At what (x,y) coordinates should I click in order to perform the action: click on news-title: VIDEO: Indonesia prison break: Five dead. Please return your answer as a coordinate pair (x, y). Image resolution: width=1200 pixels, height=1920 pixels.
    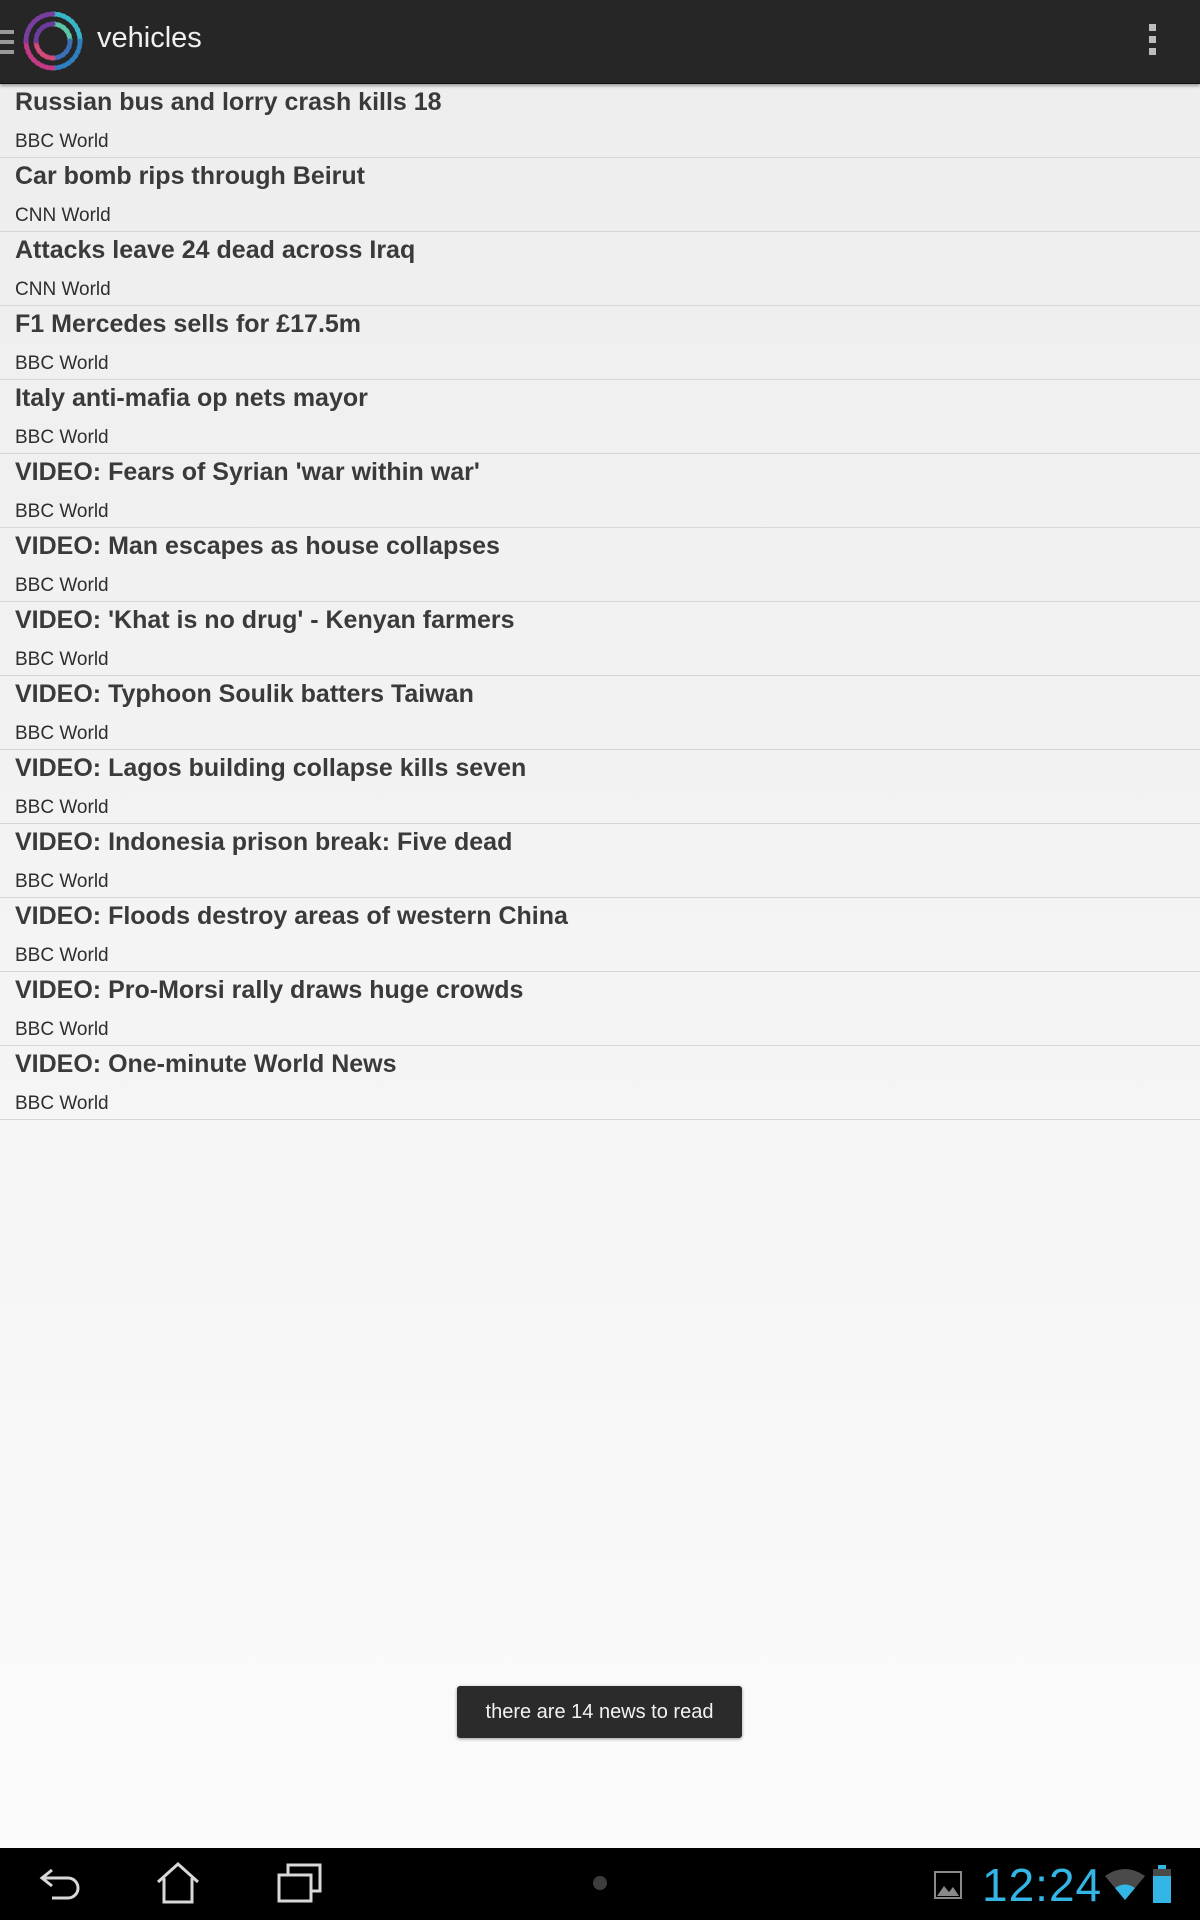
    Looking at the image, I should click on (264, 842).